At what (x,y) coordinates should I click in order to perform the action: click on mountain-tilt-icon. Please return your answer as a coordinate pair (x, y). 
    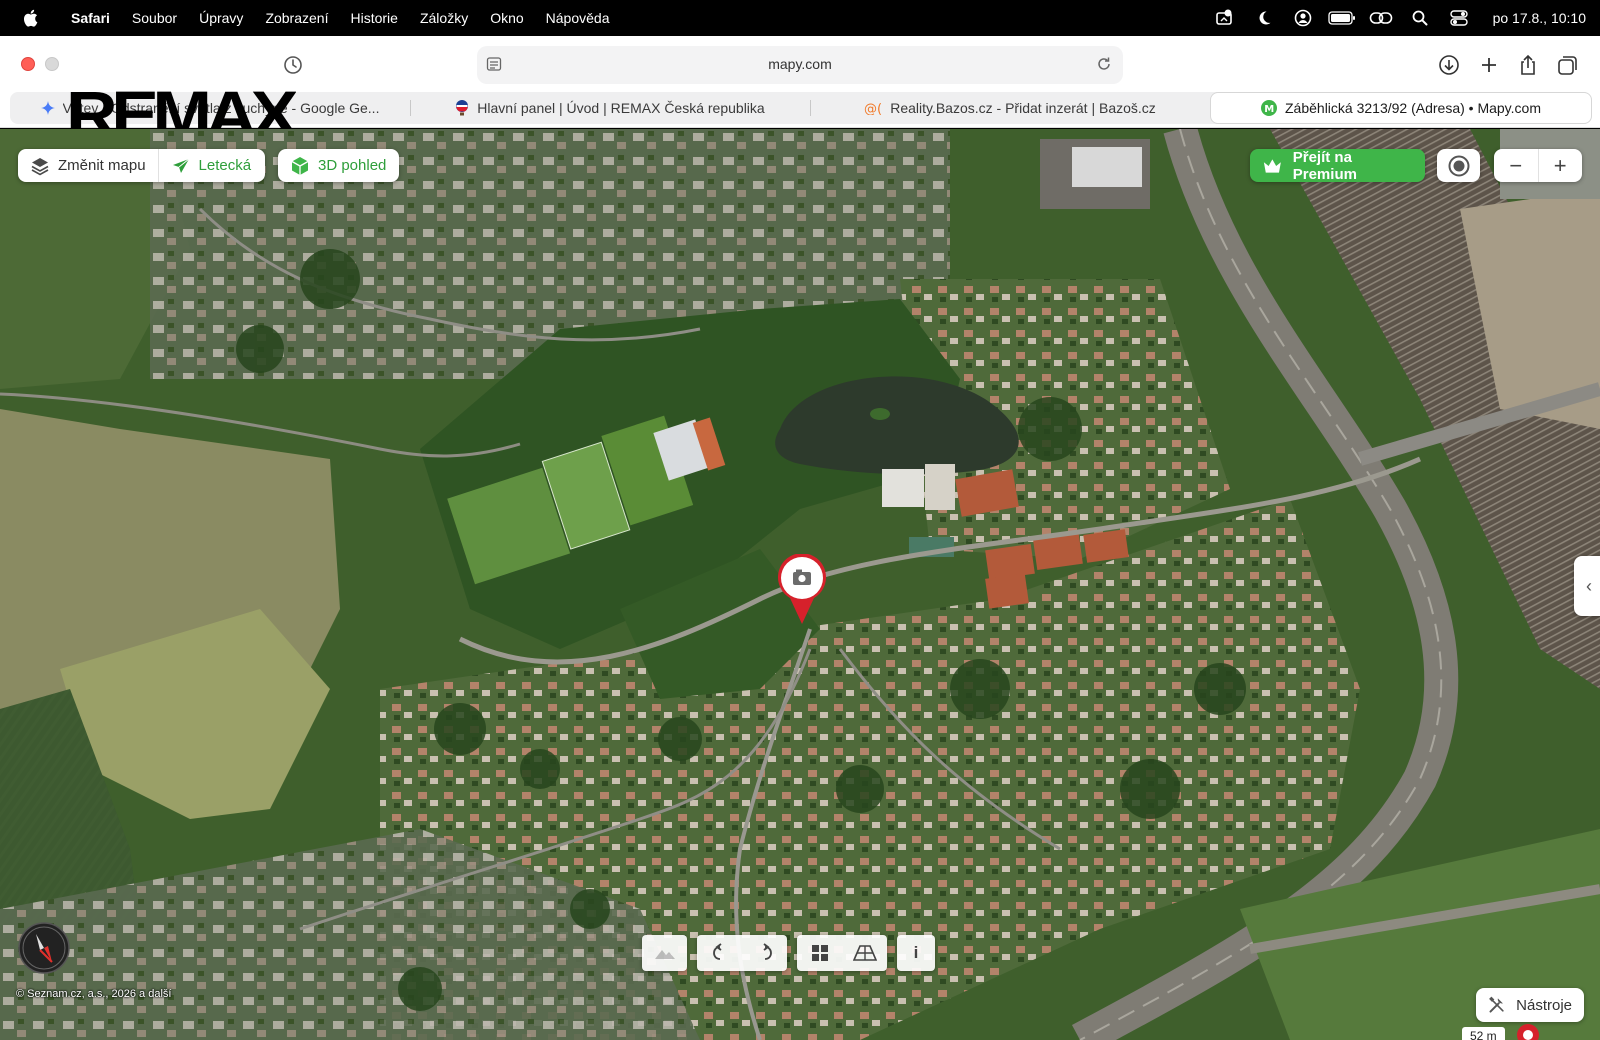
    Looking at the image, I should click on (664, 954).